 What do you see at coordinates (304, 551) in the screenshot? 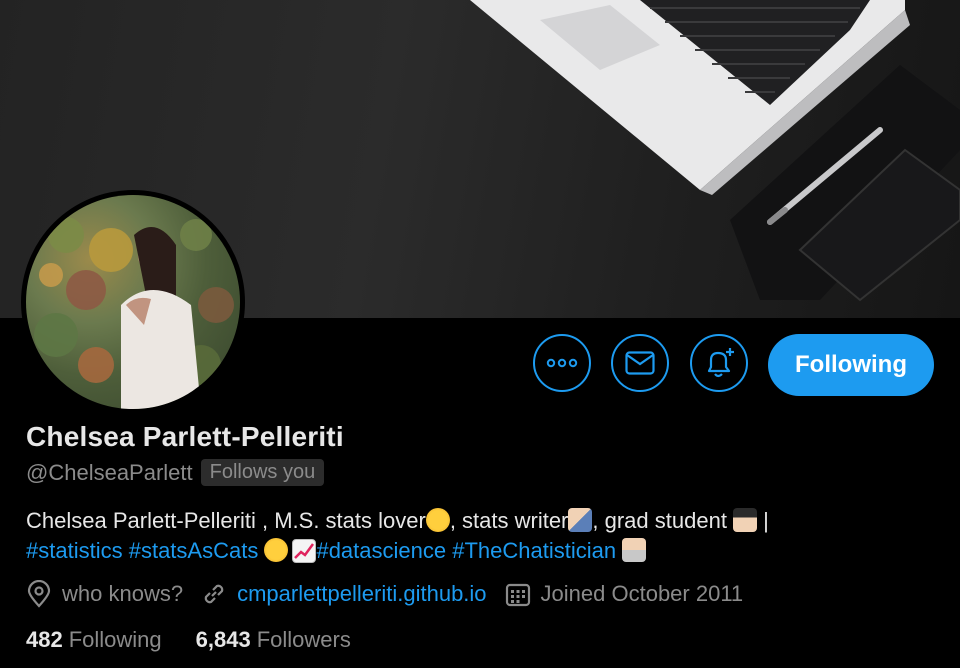
I see `chart-increasing-emoji-icon` at bounding box center [304, 551].